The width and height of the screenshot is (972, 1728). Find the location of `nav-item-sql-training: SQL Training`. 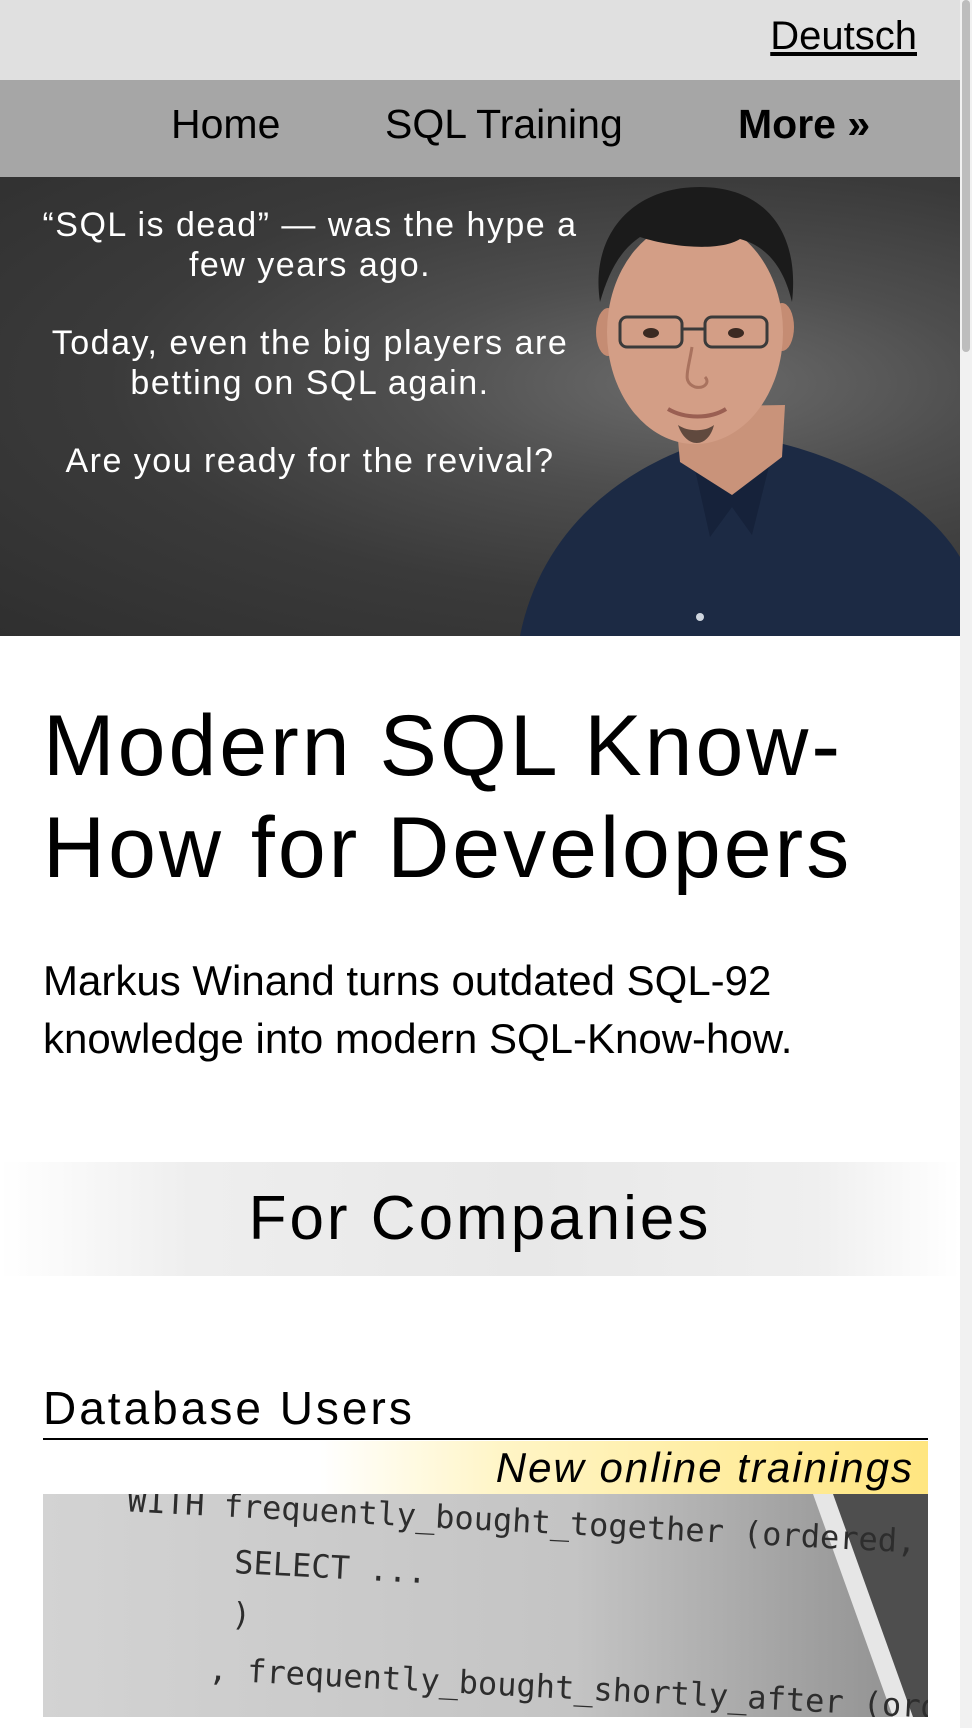

nav-item-sql-training: SQL Training is located at coordinates (504, 124).